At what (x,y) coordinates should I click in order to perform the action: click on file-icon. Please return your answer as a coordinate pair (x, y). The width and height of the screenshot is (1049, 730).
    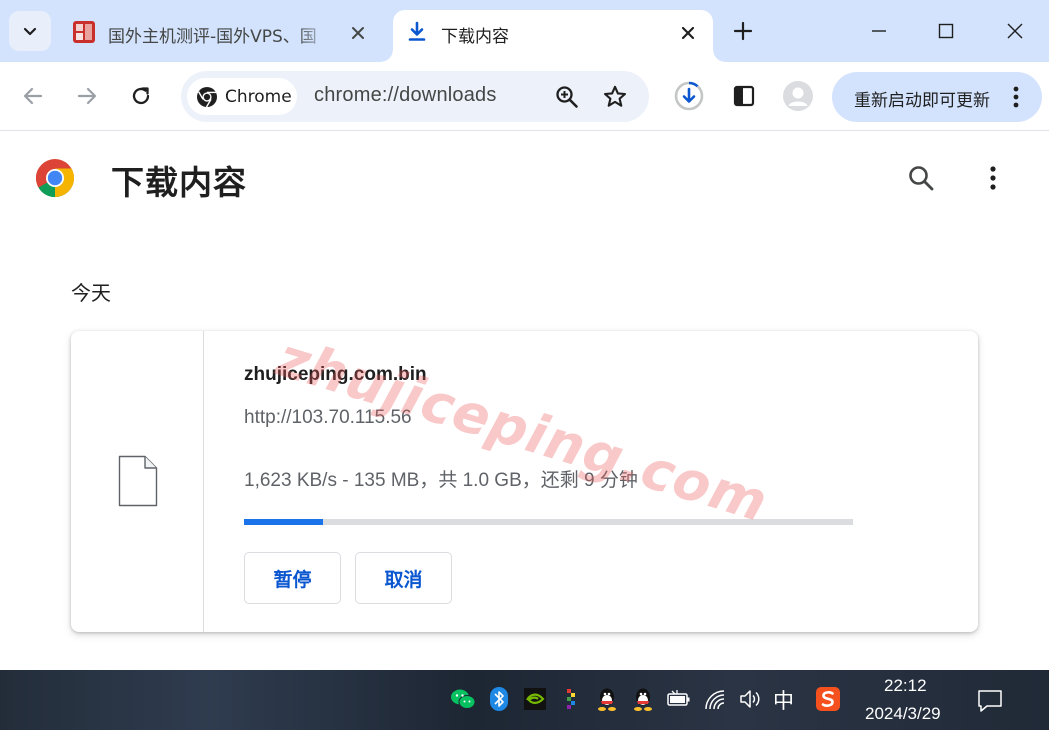
    Looking at the image, I should click on (138, 481).